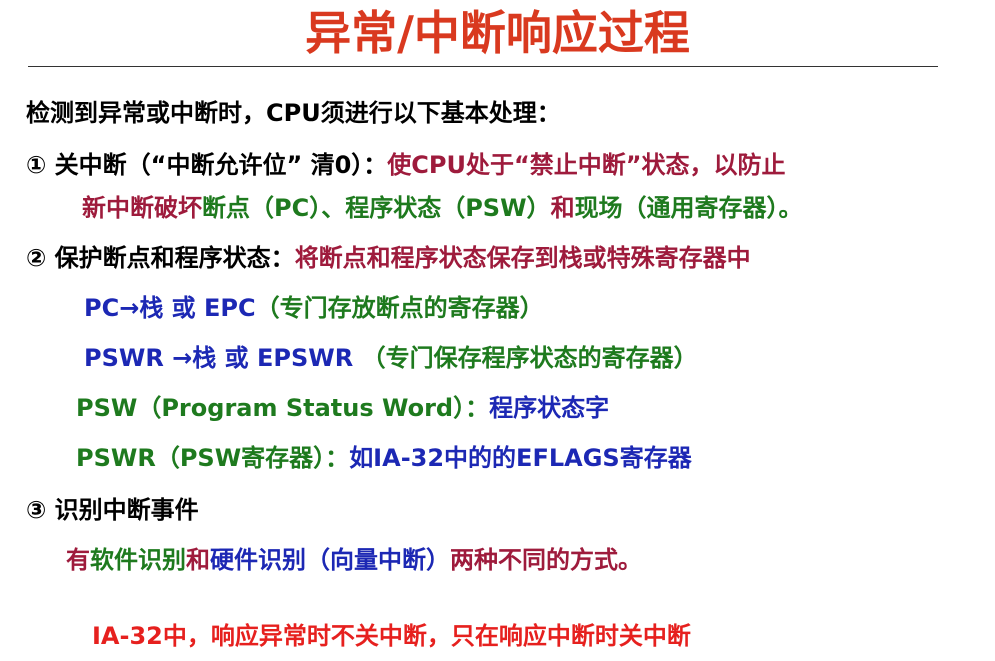 The width and height of the screenshot is (995, 661). Describe the element at coordinates (138, 560) in the screenshot. I see `step3-t2: 软件识别` at that location.